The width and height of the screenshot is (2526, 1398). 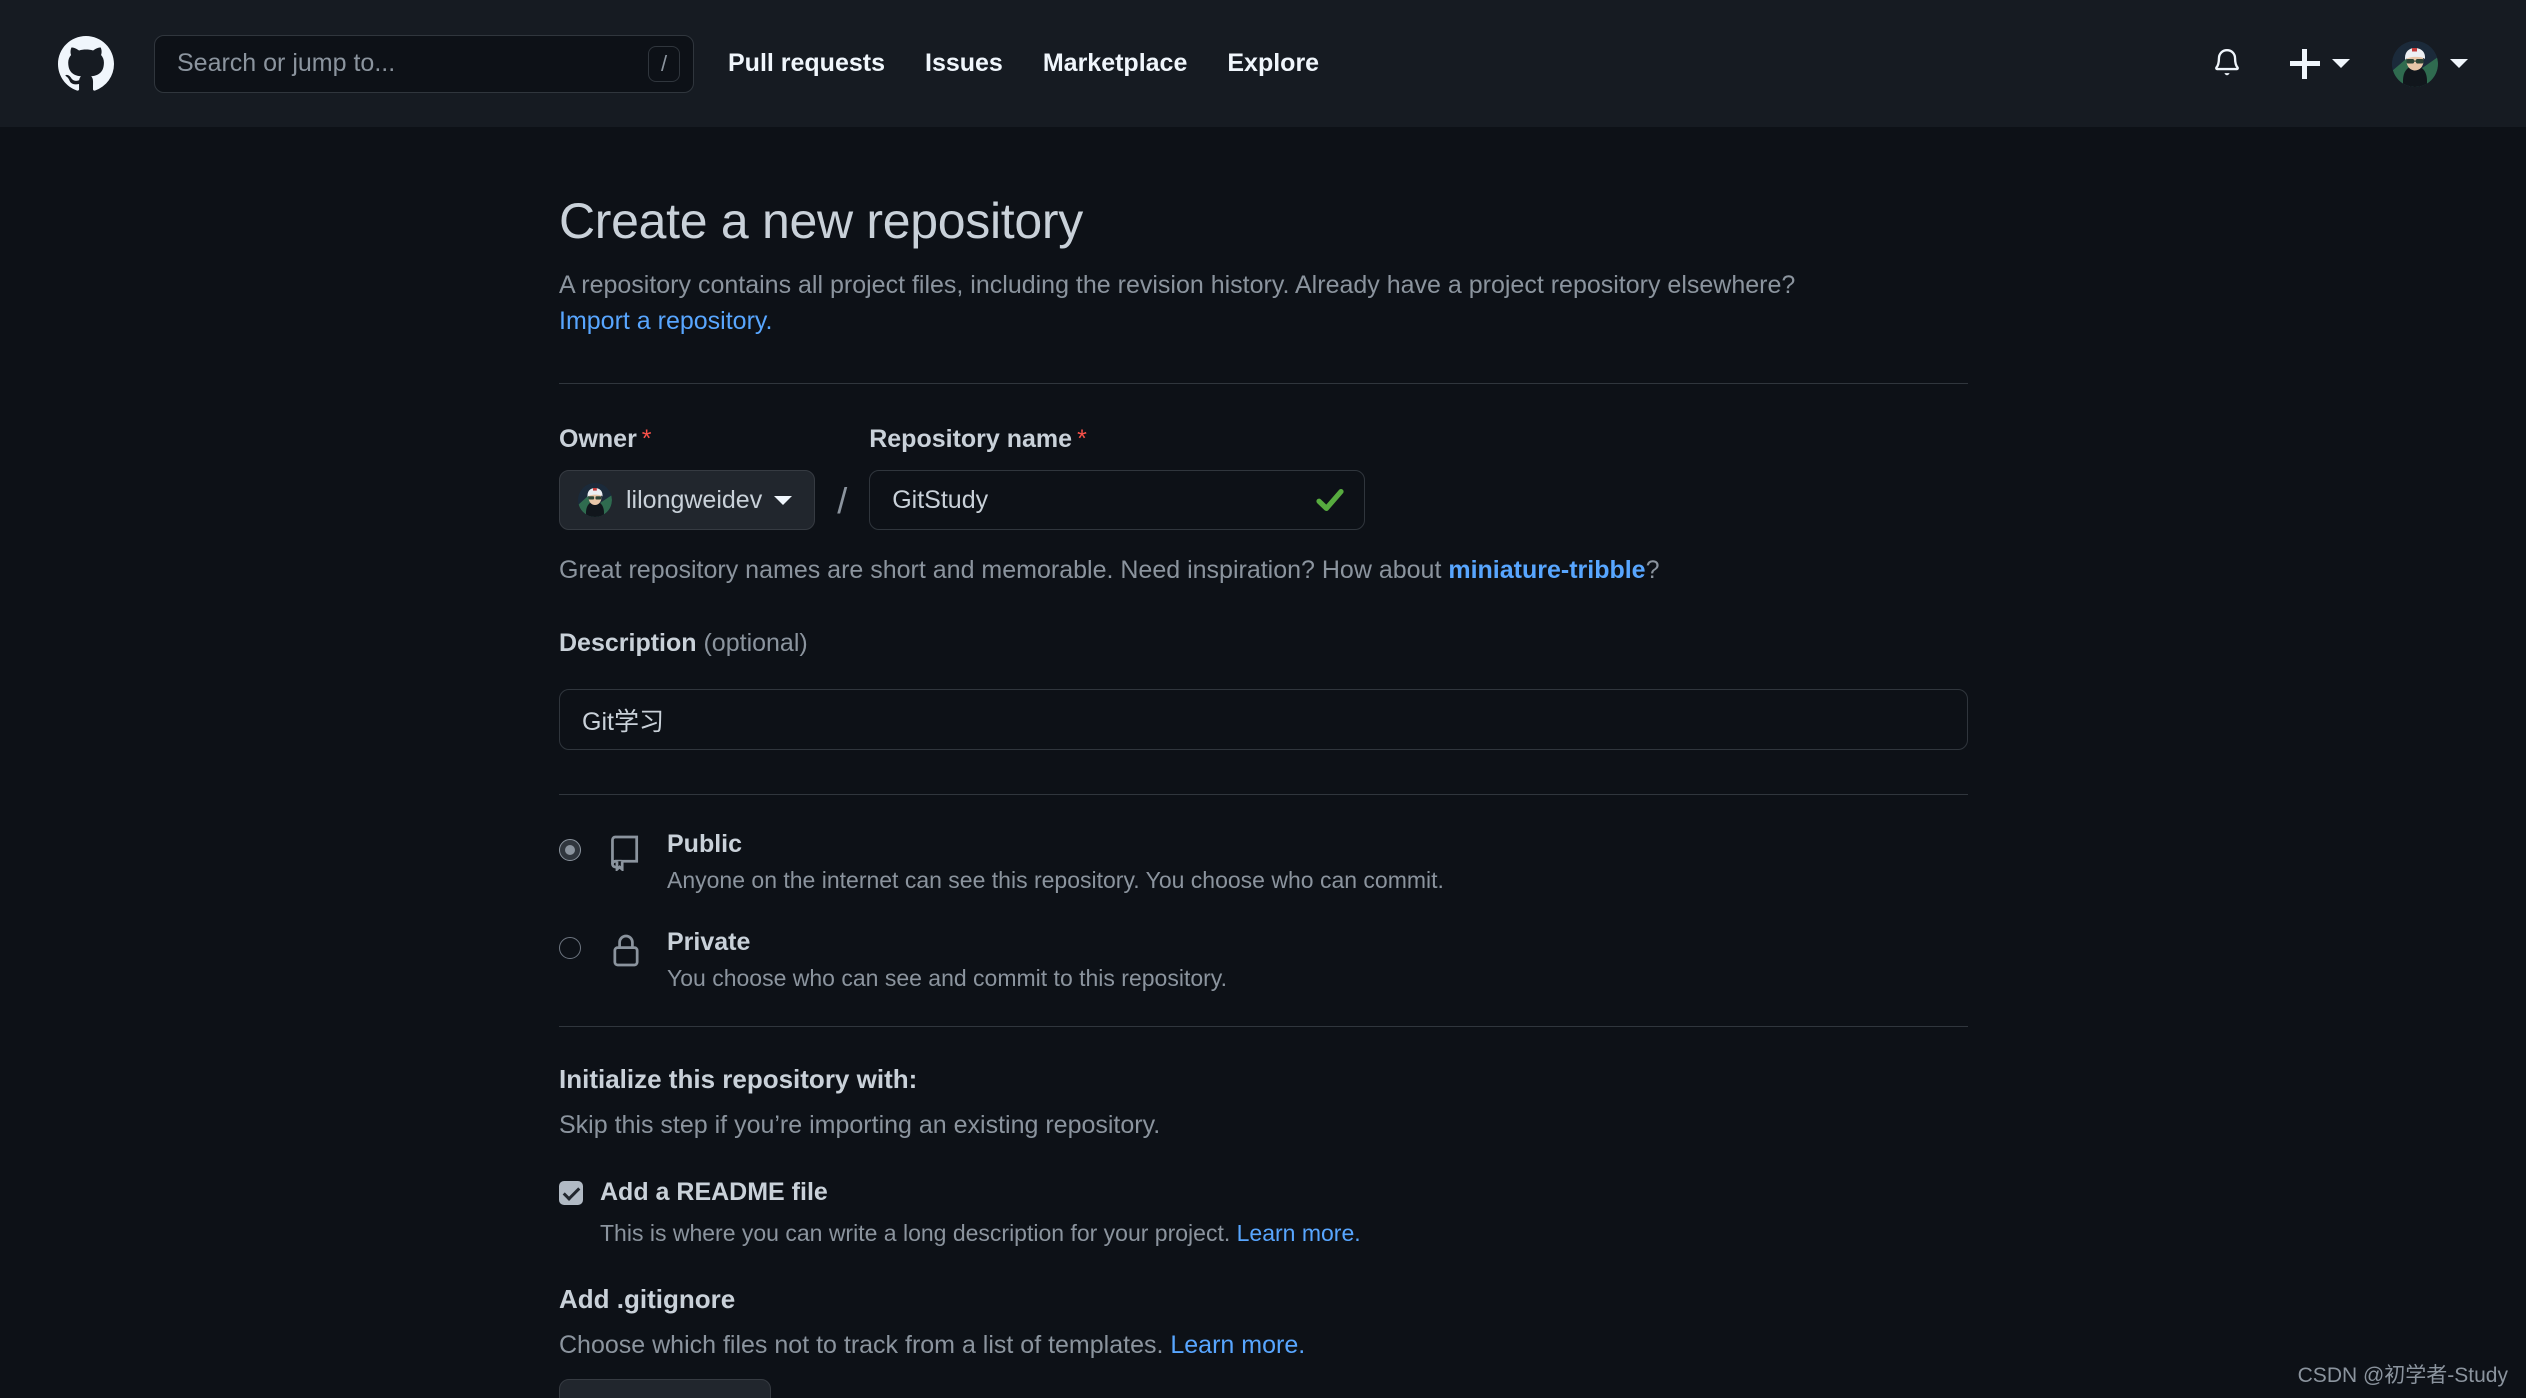 I want to click on green-check-icon, so click(x=1330, y=500).